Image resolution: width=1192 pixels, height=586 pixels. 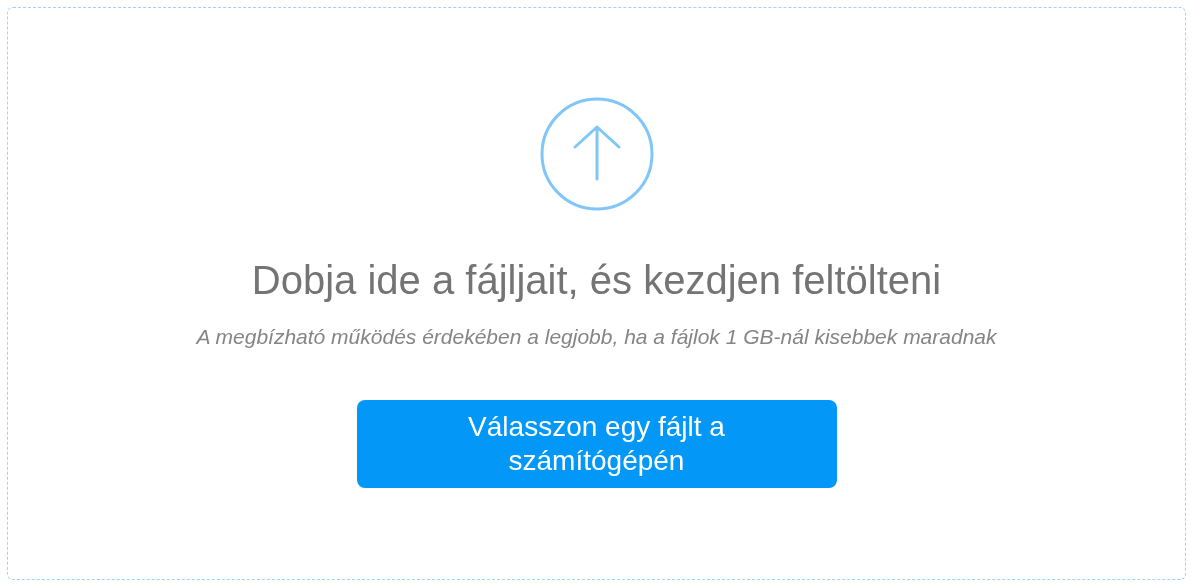 I want to click on upload-icon, so click(x=596, y=154).